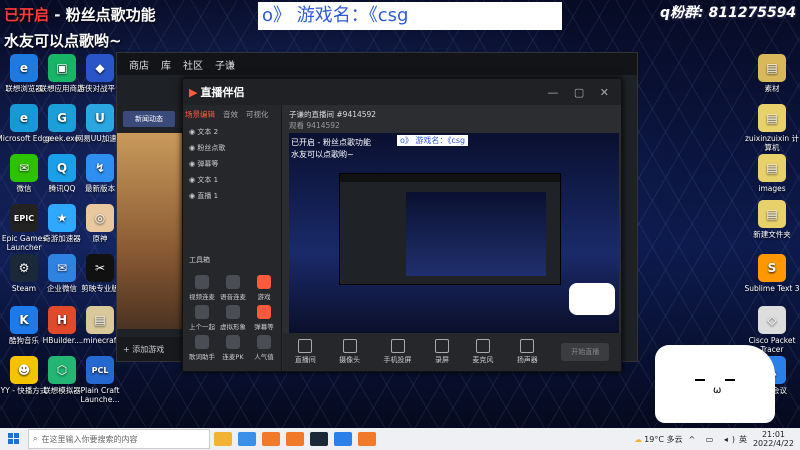  Describe the element at coordinates (772, 173) in the screenshot. I see `desktop-icon: ▤ images` at that location.